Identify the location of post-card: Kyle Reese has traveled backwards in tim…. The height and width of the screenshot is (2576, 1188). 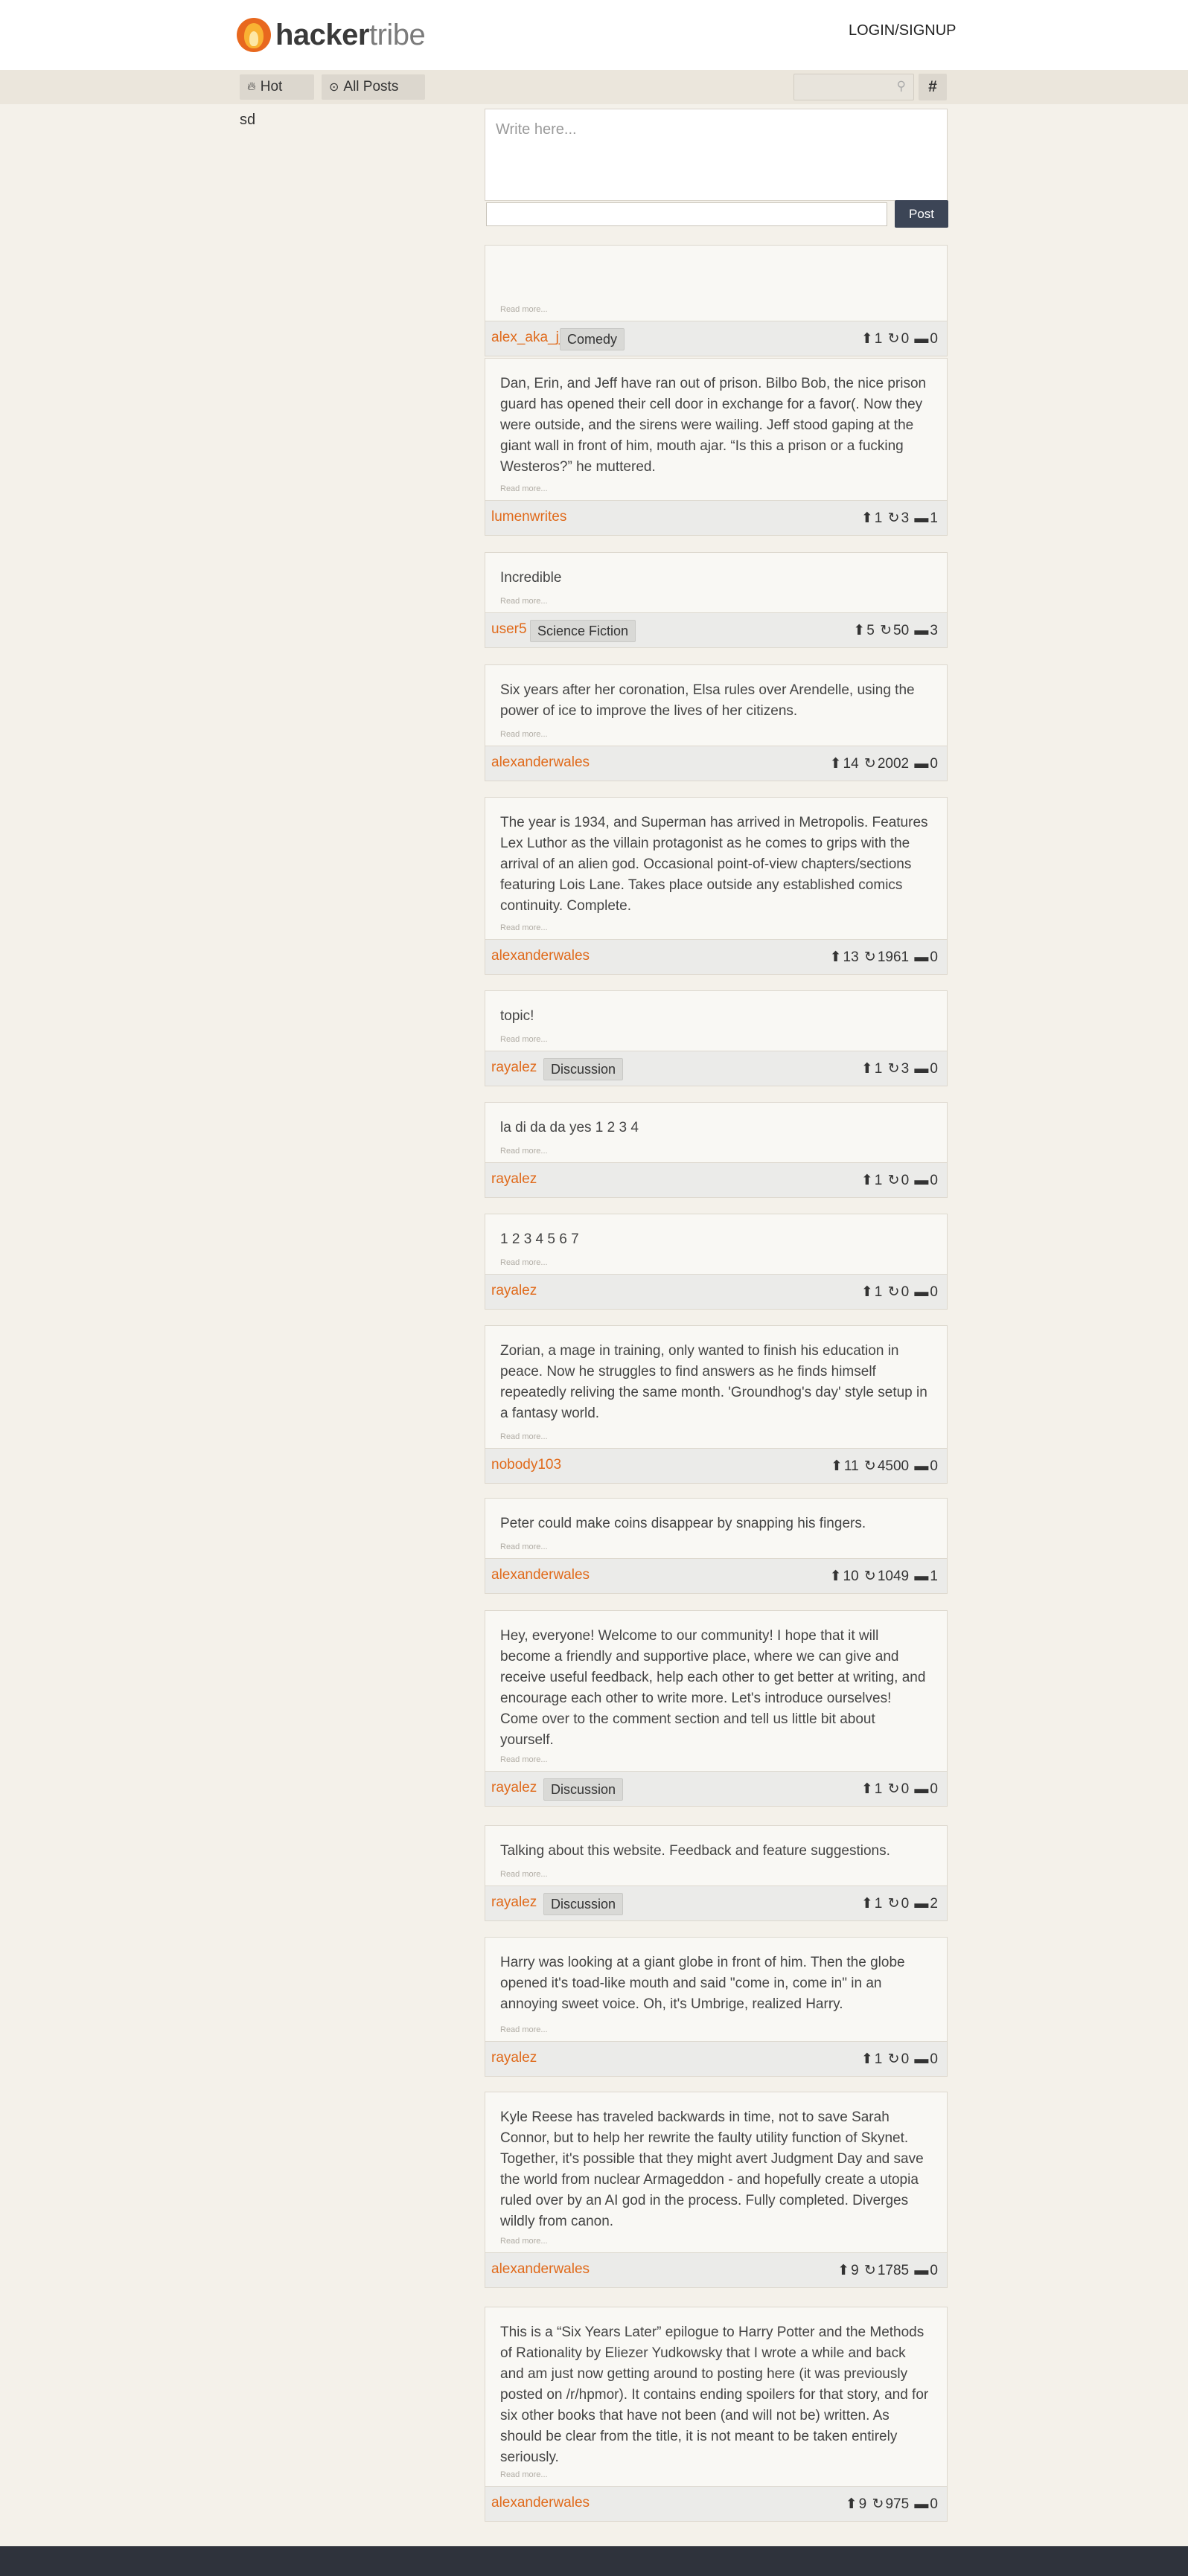
(716, 2190).